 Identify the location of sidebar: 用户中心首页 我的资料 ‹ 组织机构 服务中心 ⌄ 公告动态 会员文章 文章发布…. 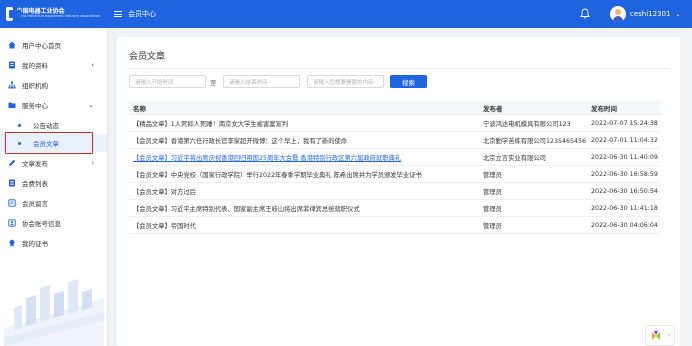
(54, 187).